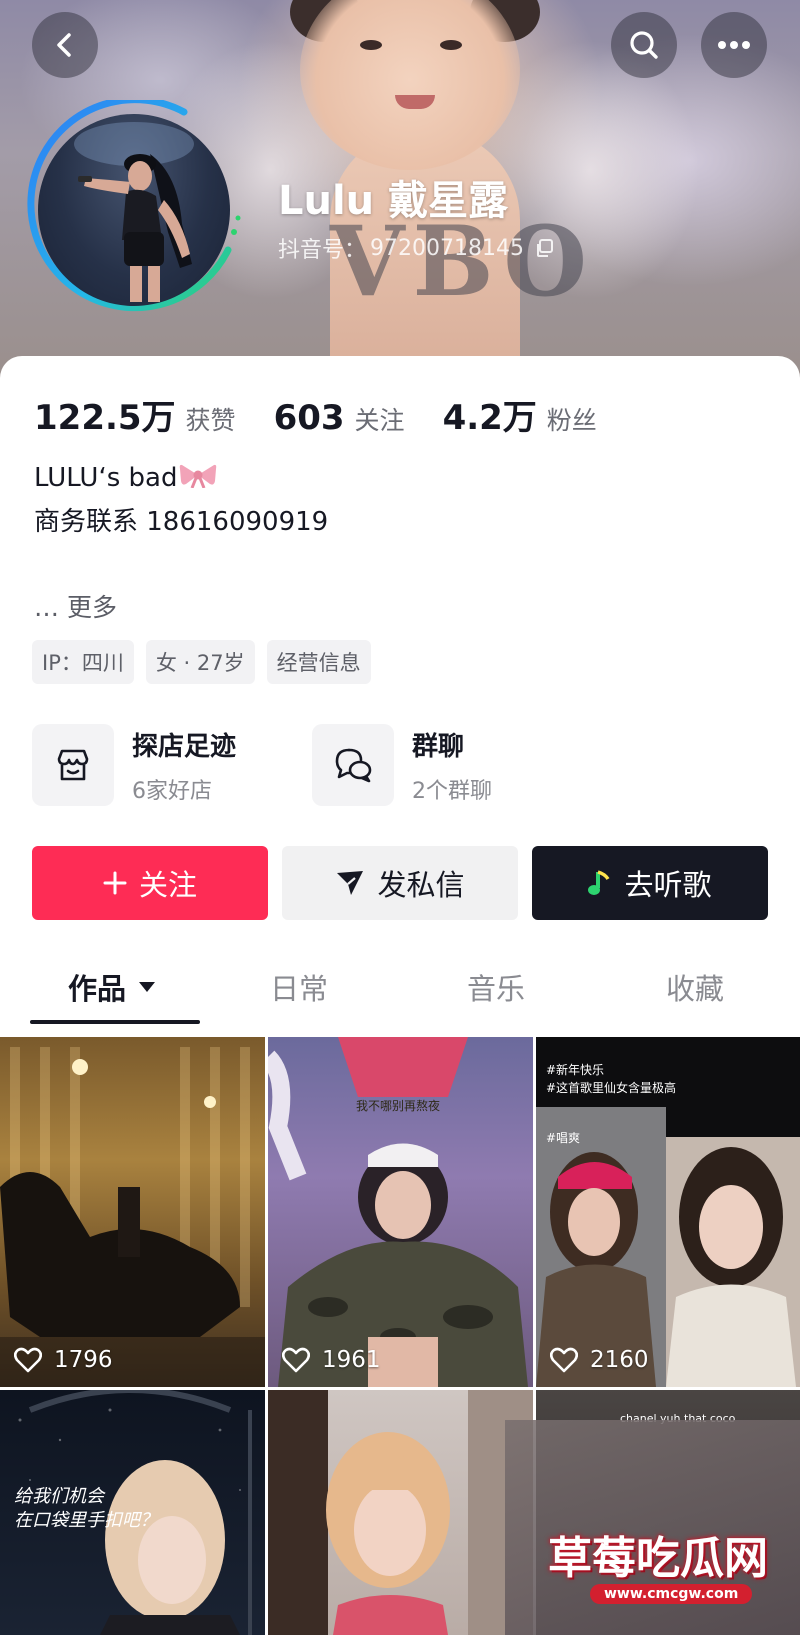 The height and width of the screenshot is (1635, 800). What do you see at coordinates (105, 418) in the screenshot?
I see `stat-value: 122.5万` at bounding box center [105, 418].